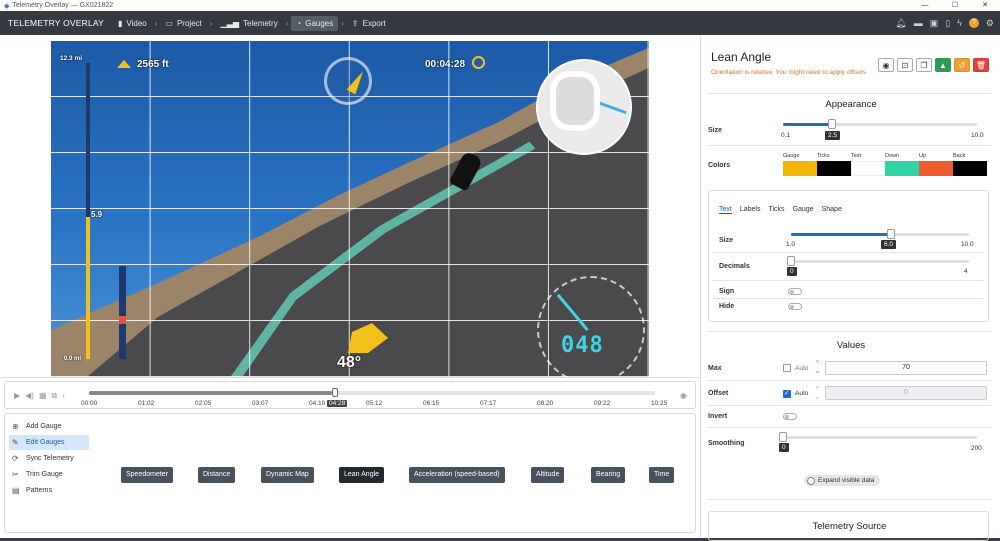 This screenshot has height=541, width=1000. Describe the element at coordinates (918, 23) in the screenshot. I see `open-folder-icon: ▬` at that location.